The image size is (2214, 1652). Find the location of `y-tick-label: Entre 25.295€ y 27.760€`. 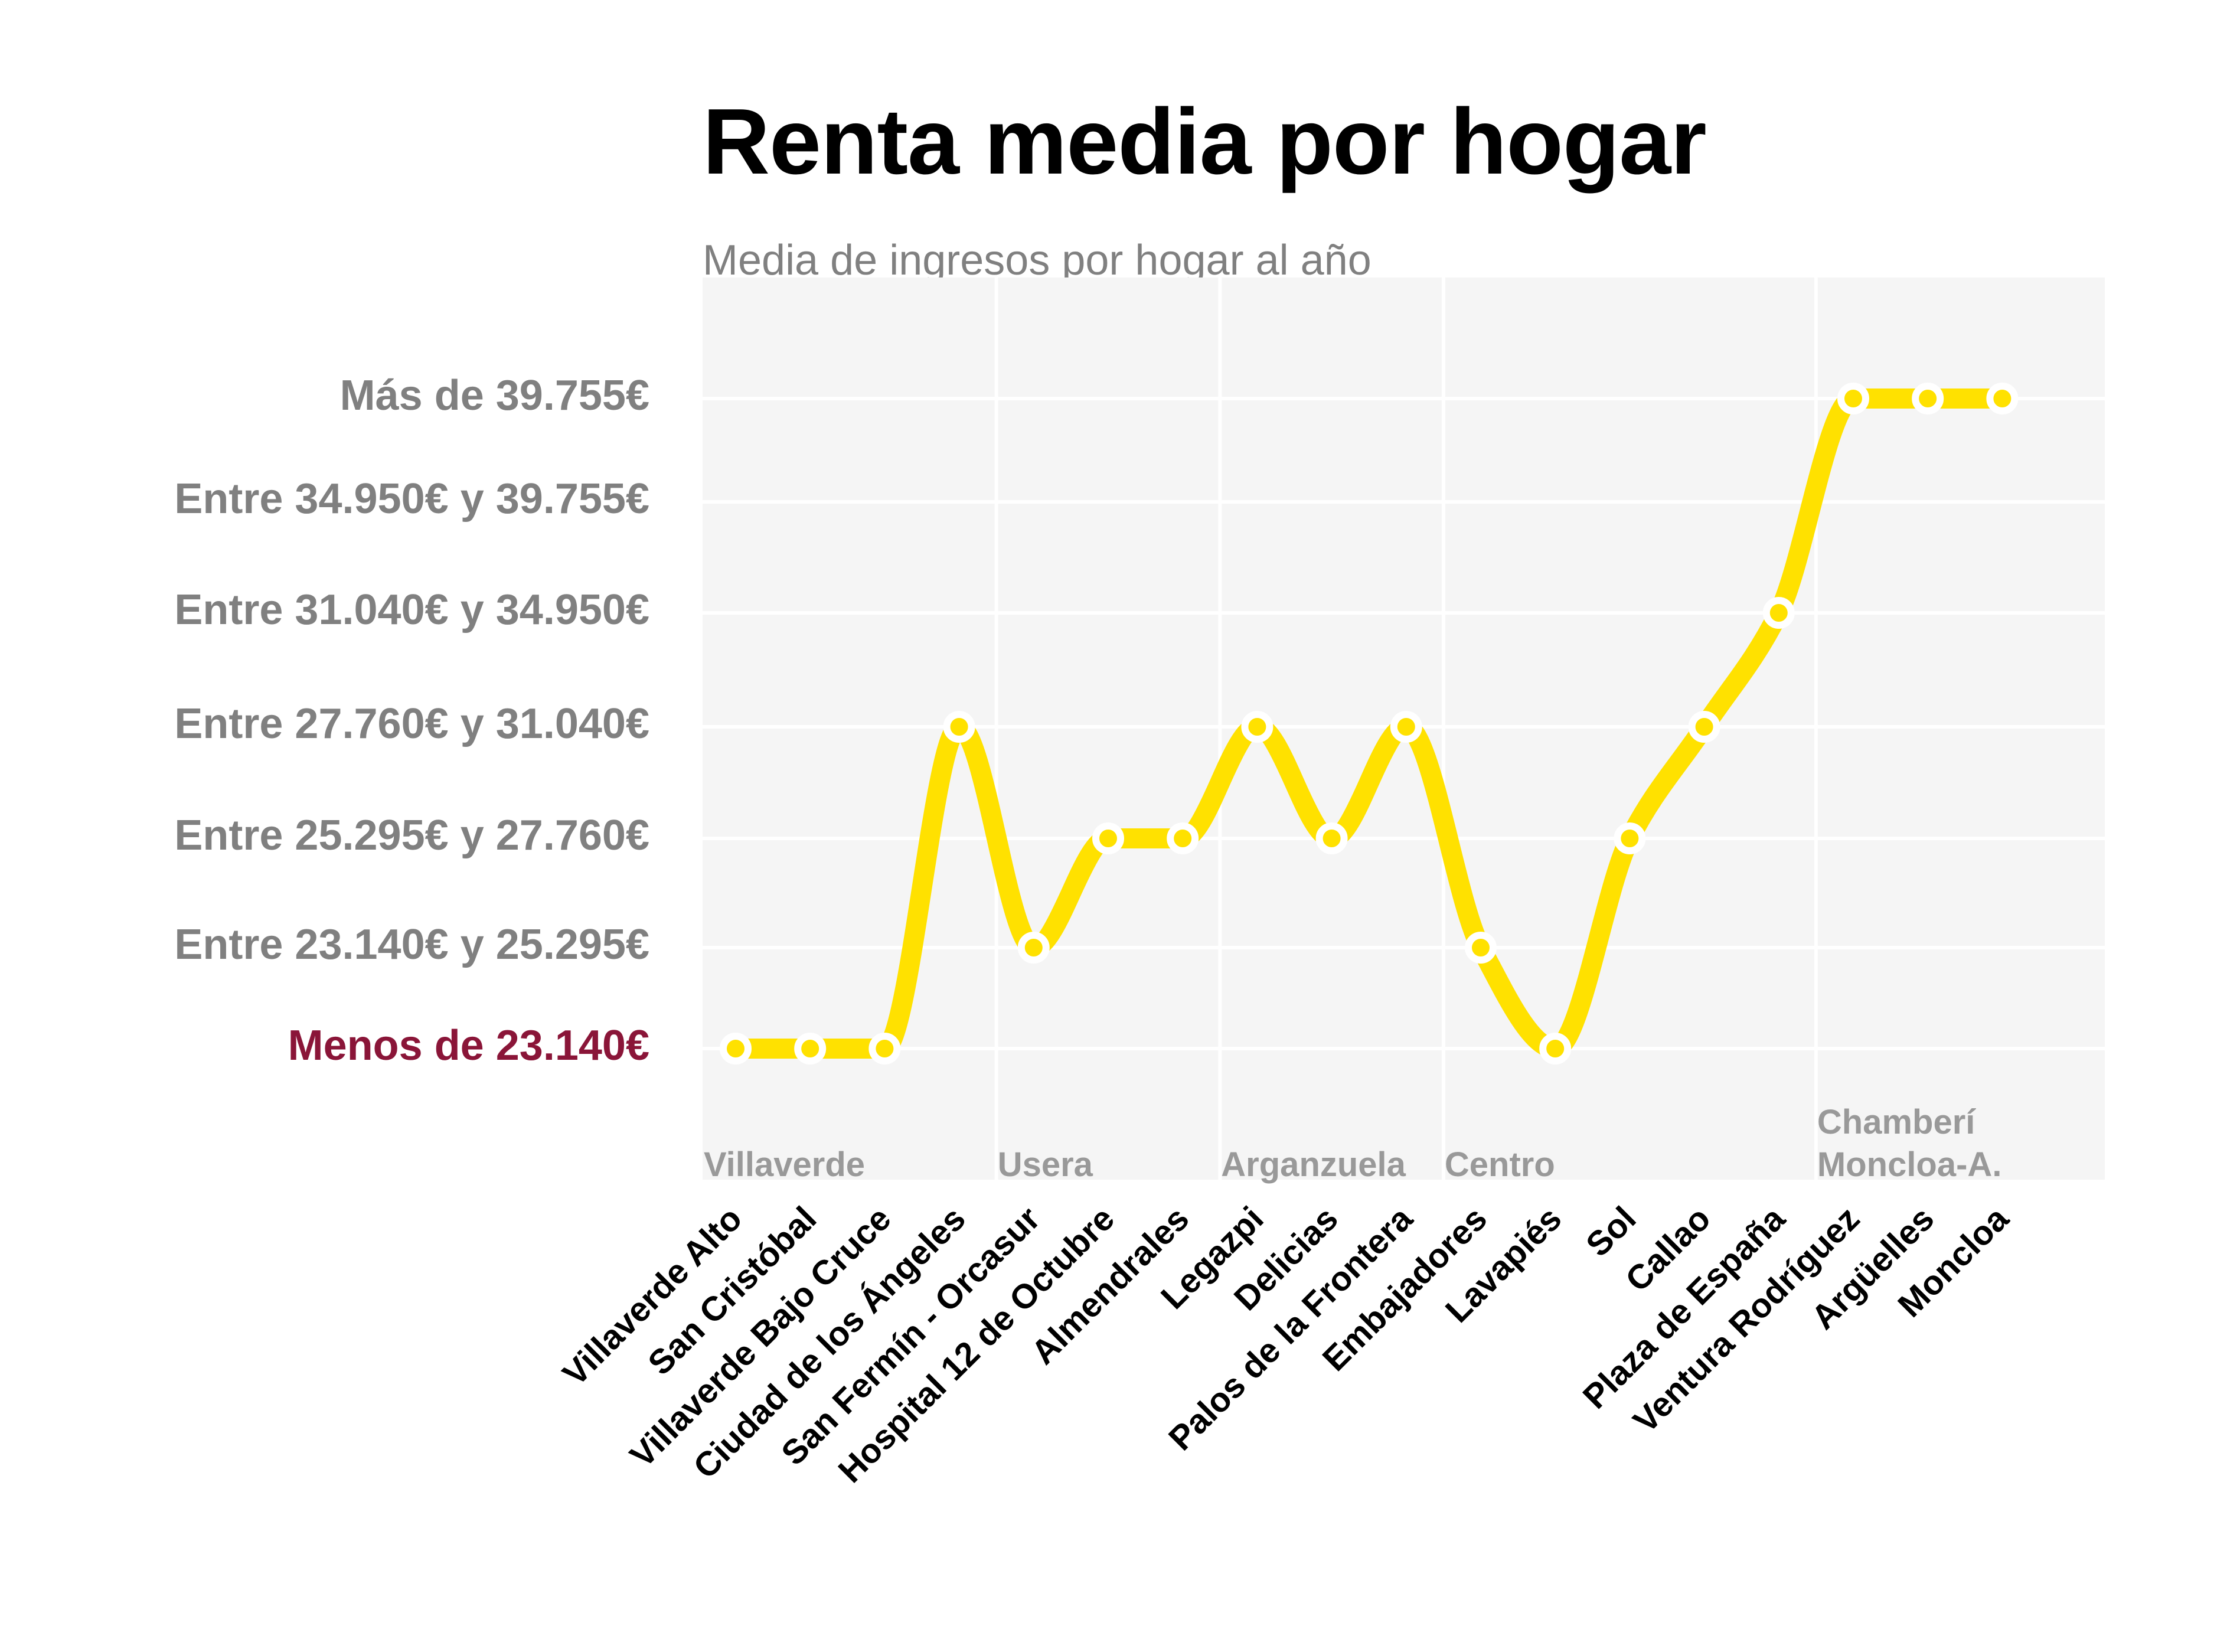

y-tick-label: Entre 25.295€ y 27.760€ is located at coordinates (411, 836).